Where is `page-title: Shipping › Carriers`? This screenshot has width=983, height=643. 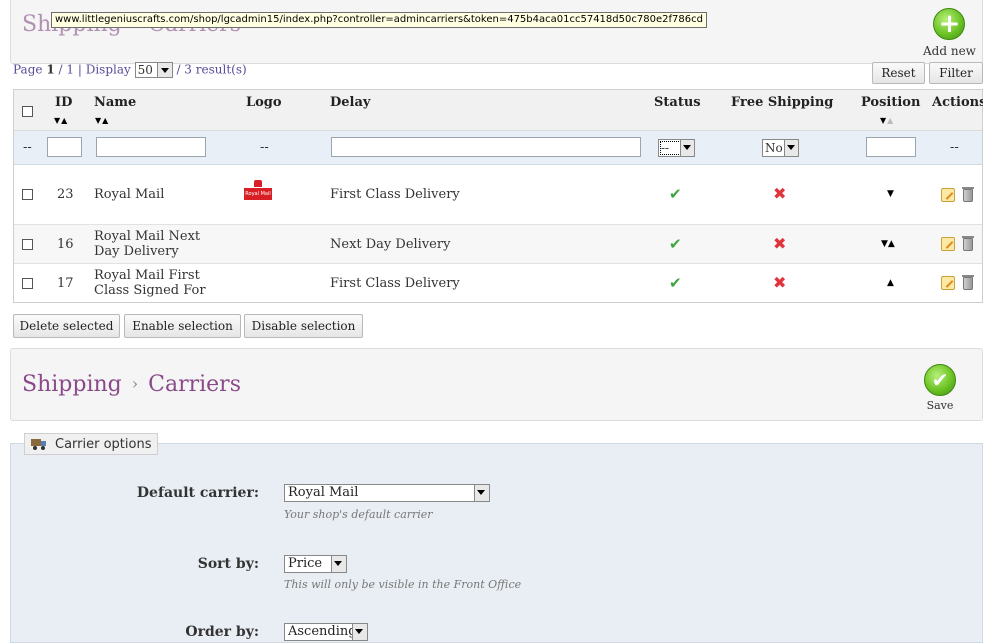
page-title: Shipping › Carriers is located at coordinates (131, 384).